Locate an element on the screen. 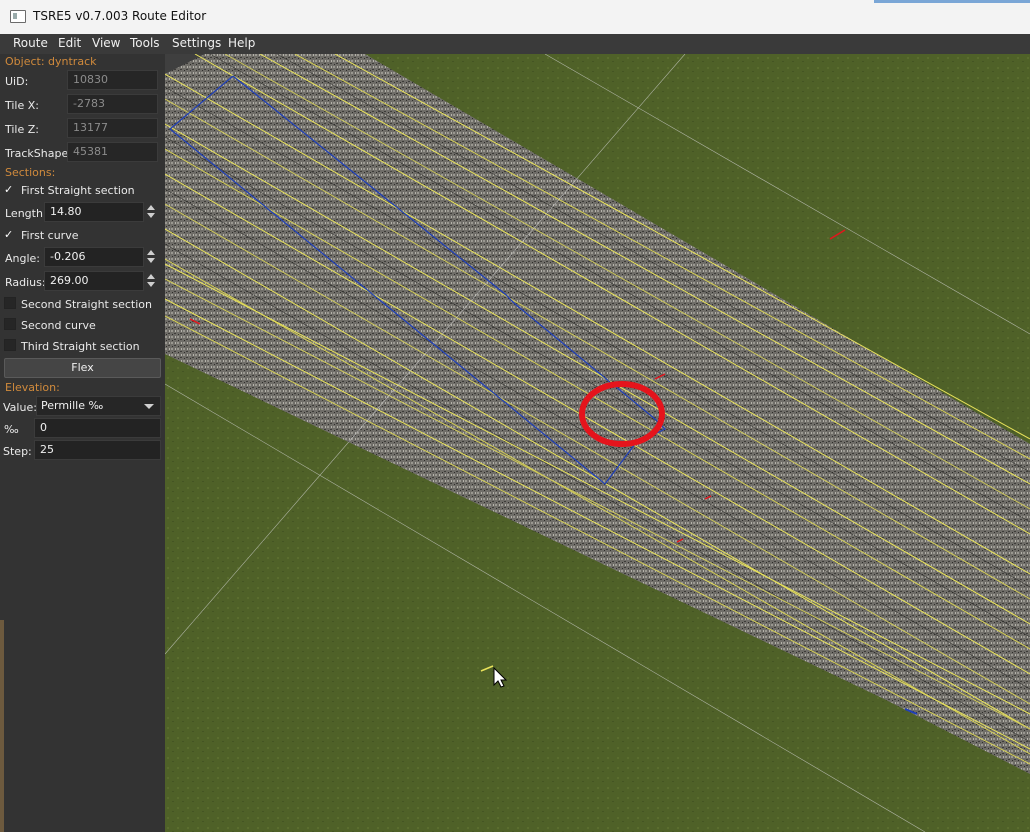  trackshape-field: 45381 is located at coordinates (112, 152).